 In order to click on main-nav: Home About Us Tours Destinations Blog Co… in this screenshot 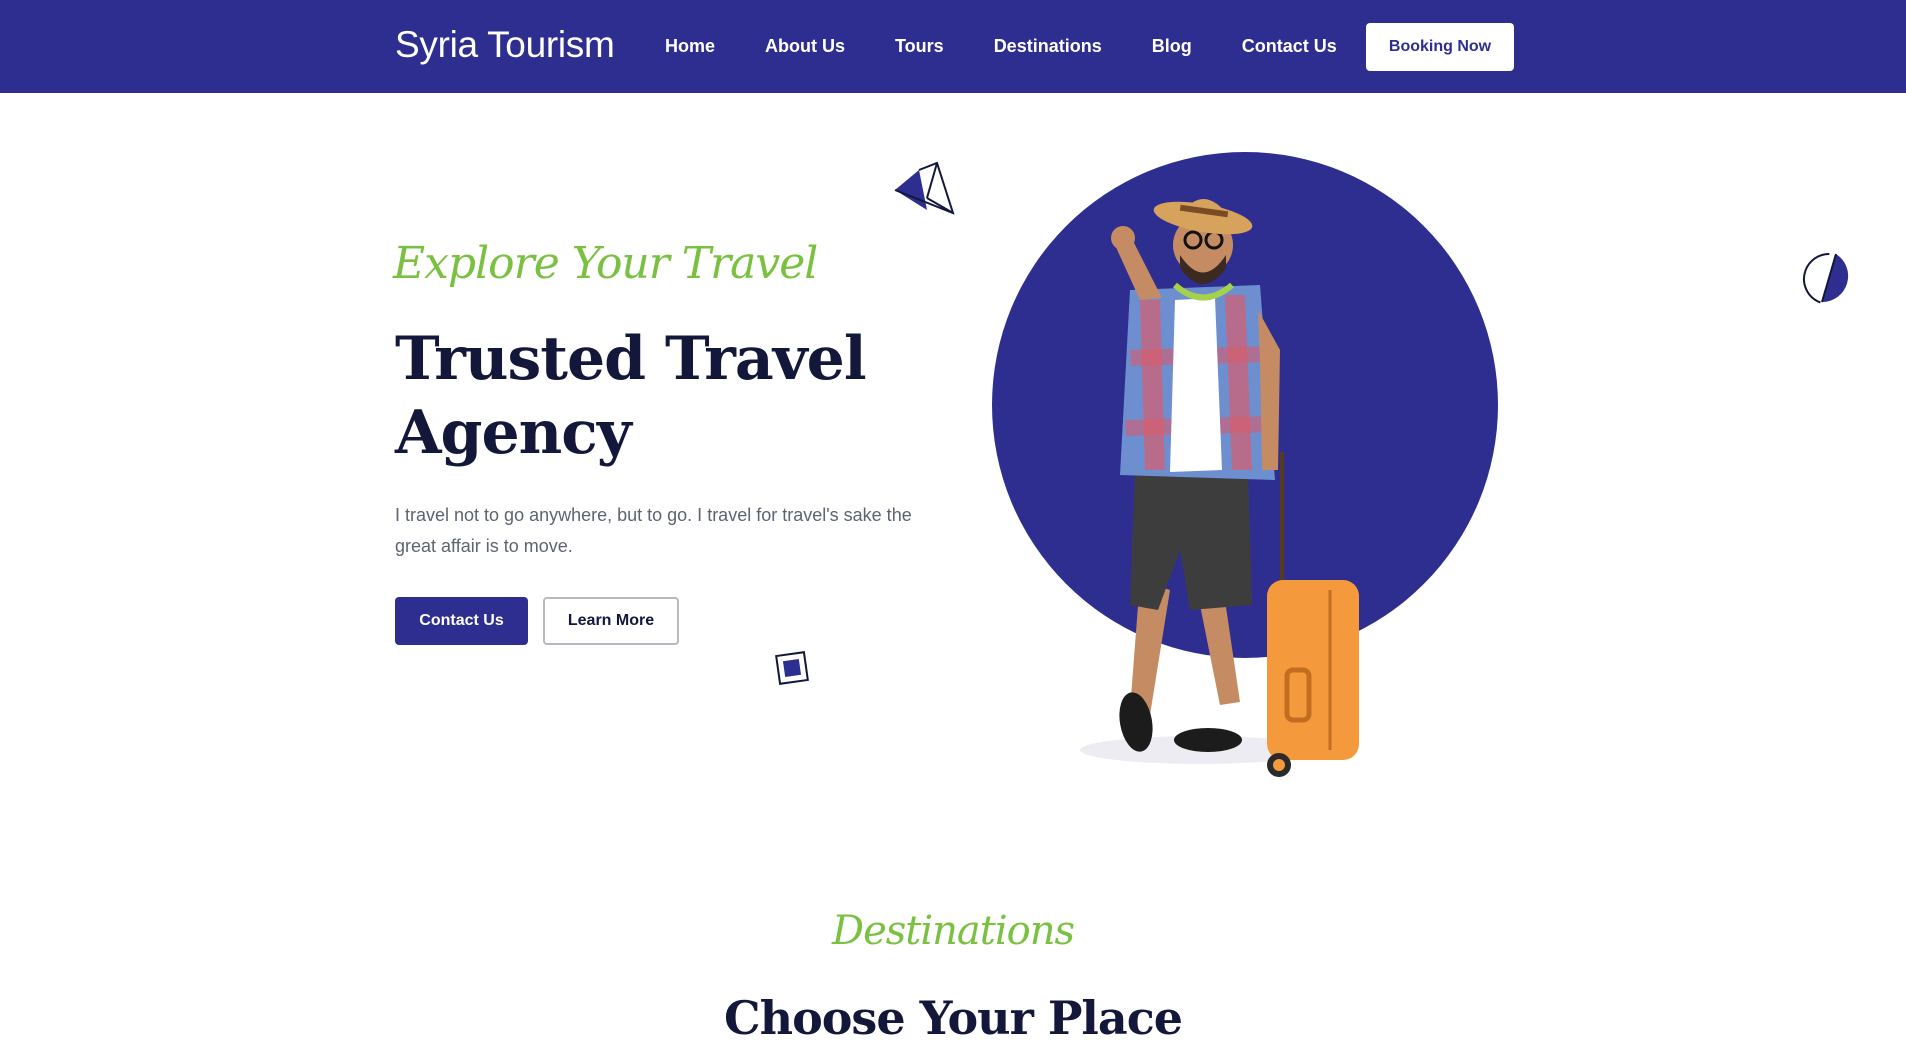, I will do `click(1026, 46)`.